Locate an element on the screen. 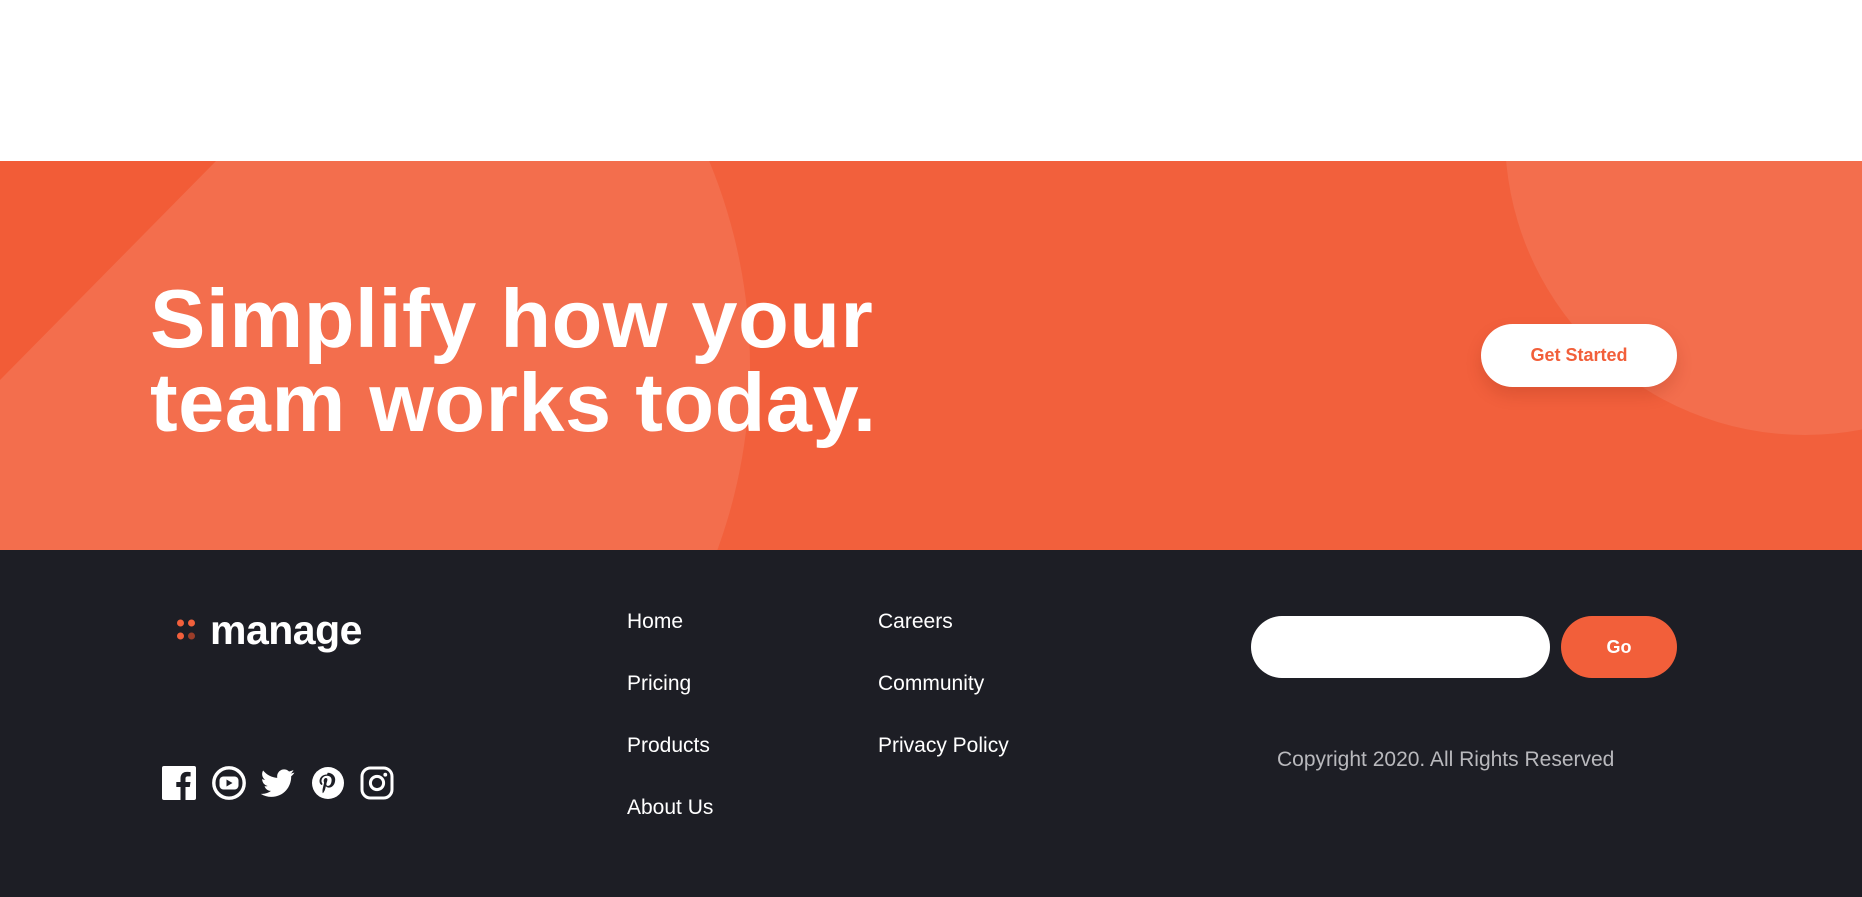  logo: manage is located at coordinates (269, 630).